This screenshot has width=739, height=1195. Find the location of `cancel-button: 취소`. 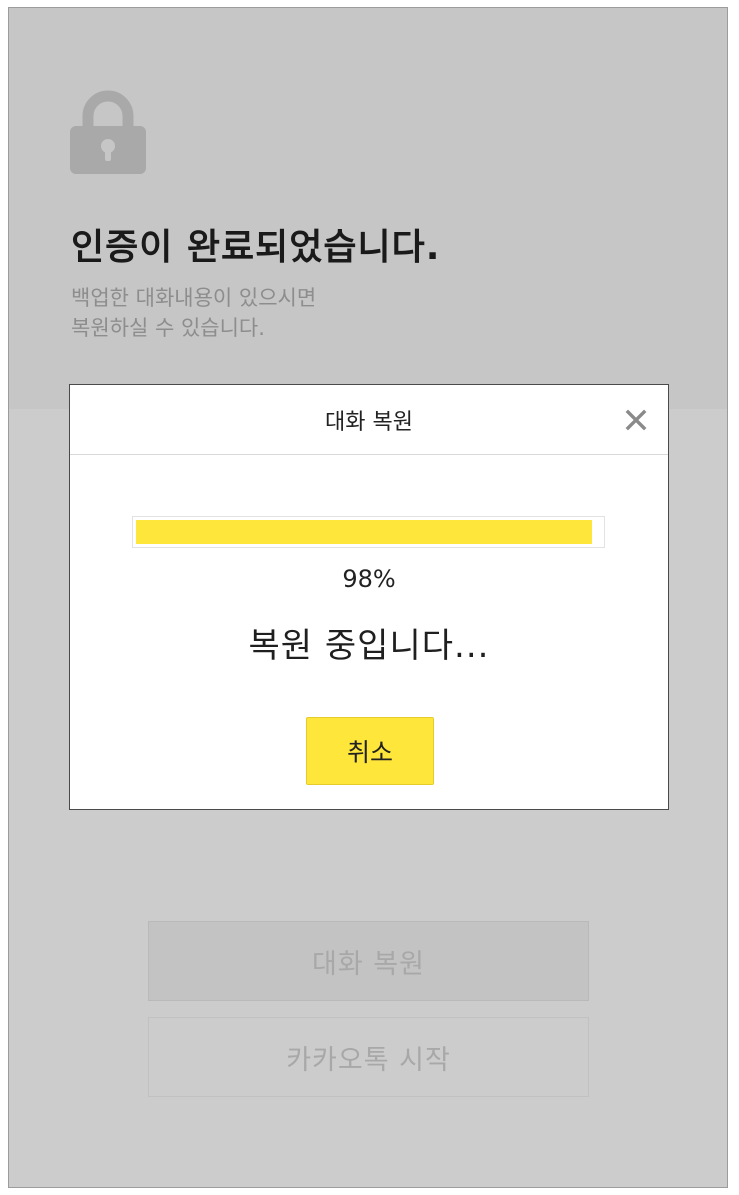

cancel-button: 취소 is located at coordinates (370, 751).